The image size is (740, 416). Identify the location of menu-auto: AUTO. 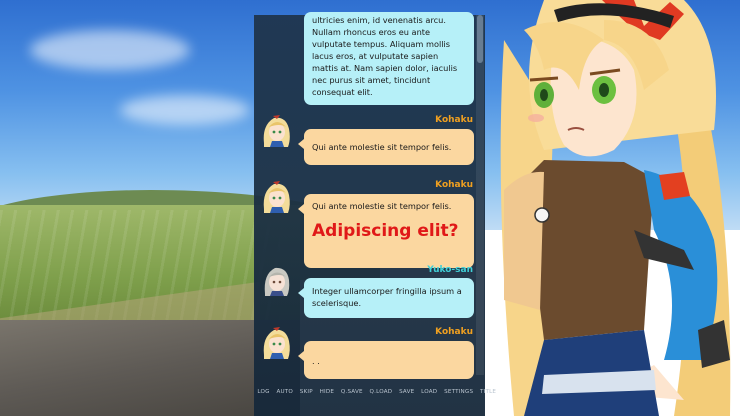
(284, 392).